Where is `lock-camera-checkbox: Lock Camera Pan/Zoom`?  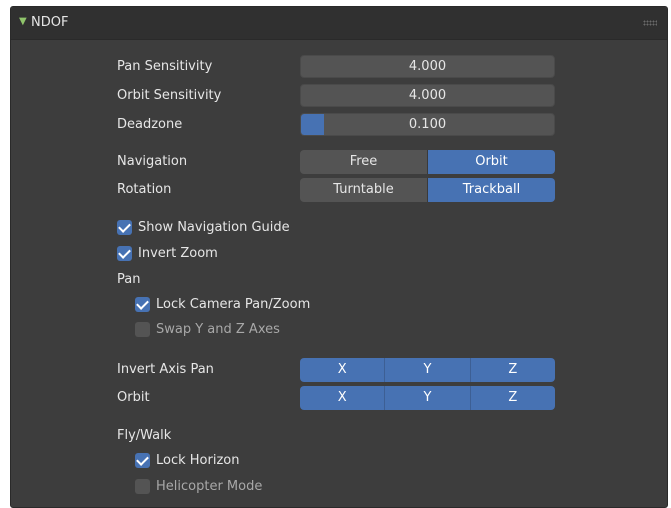 lock-camera-checkbox: Lock Camera Pan/Zoom is located at coordinates (222, 304).